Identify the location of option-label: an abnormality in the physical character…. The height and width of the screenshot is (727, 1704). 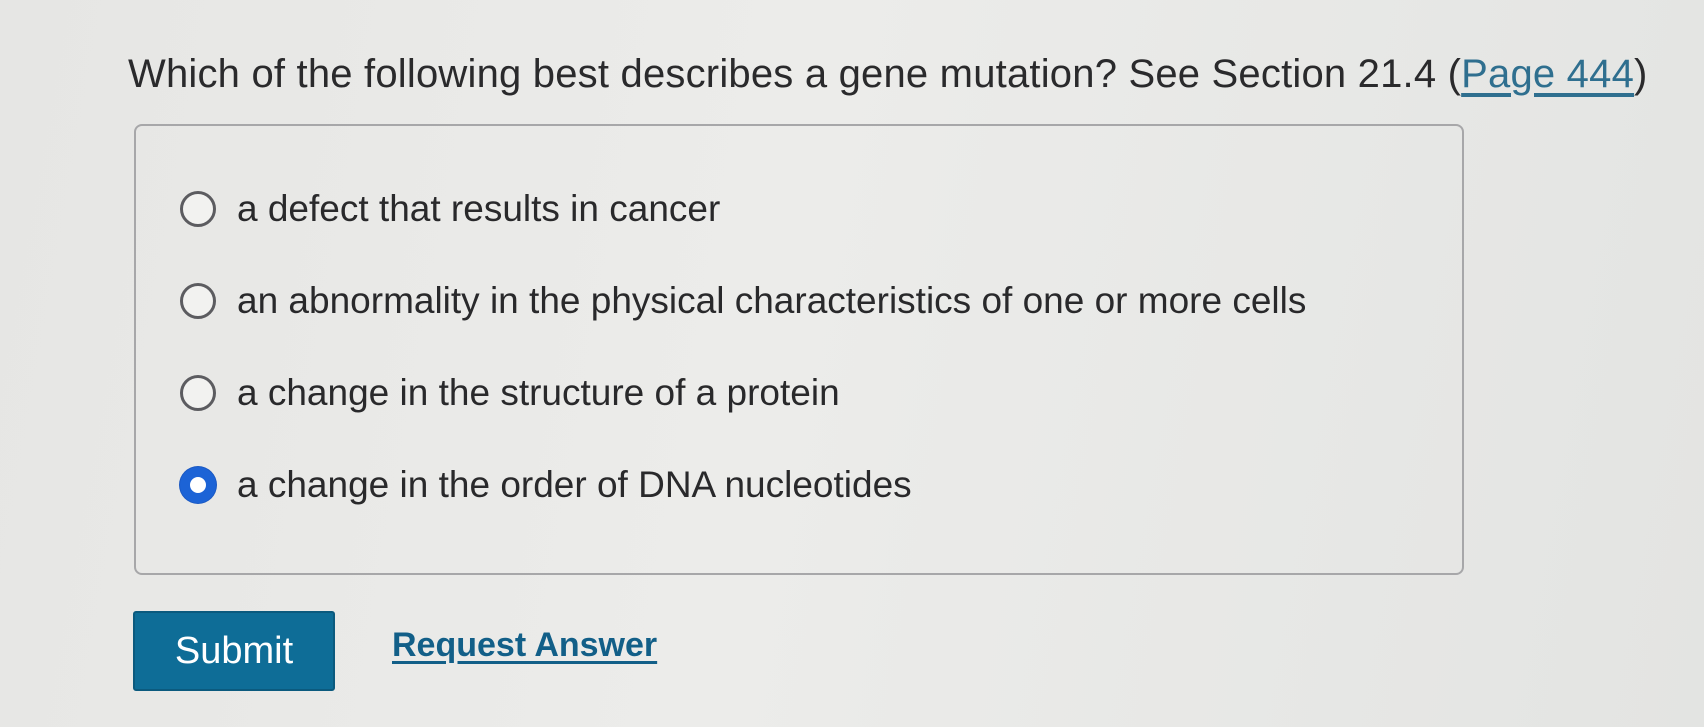
(772, 300).